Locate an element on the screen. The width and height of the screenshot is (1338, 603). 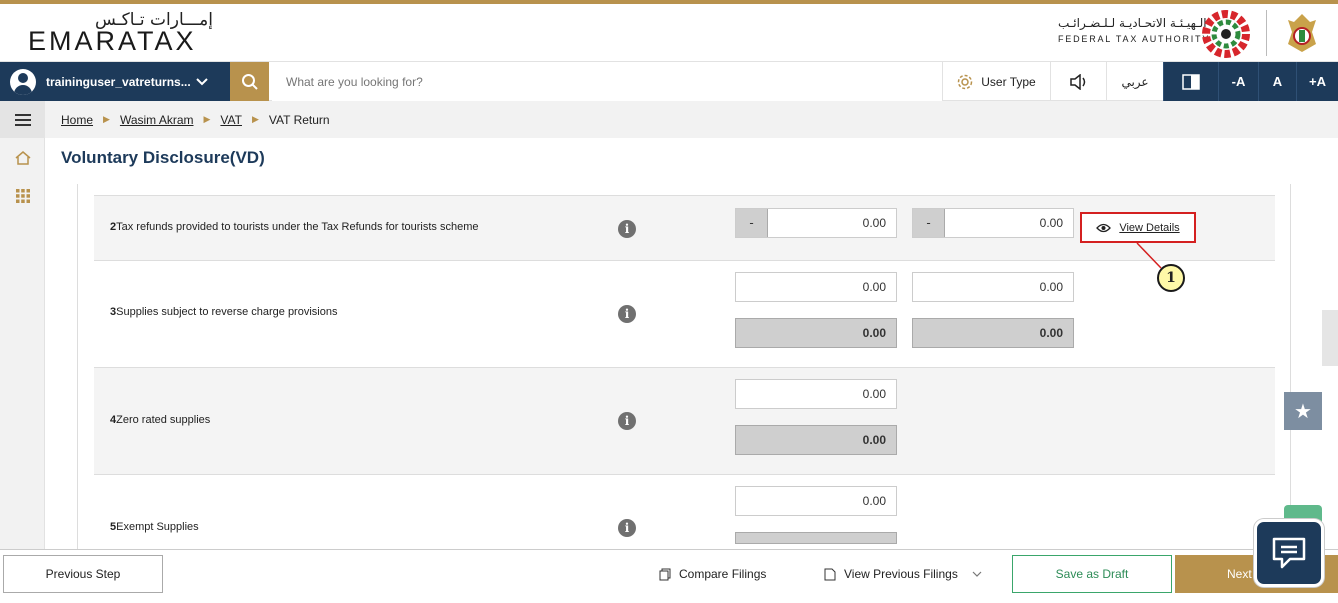
scrollbar is located at coordinates (1330, 338).